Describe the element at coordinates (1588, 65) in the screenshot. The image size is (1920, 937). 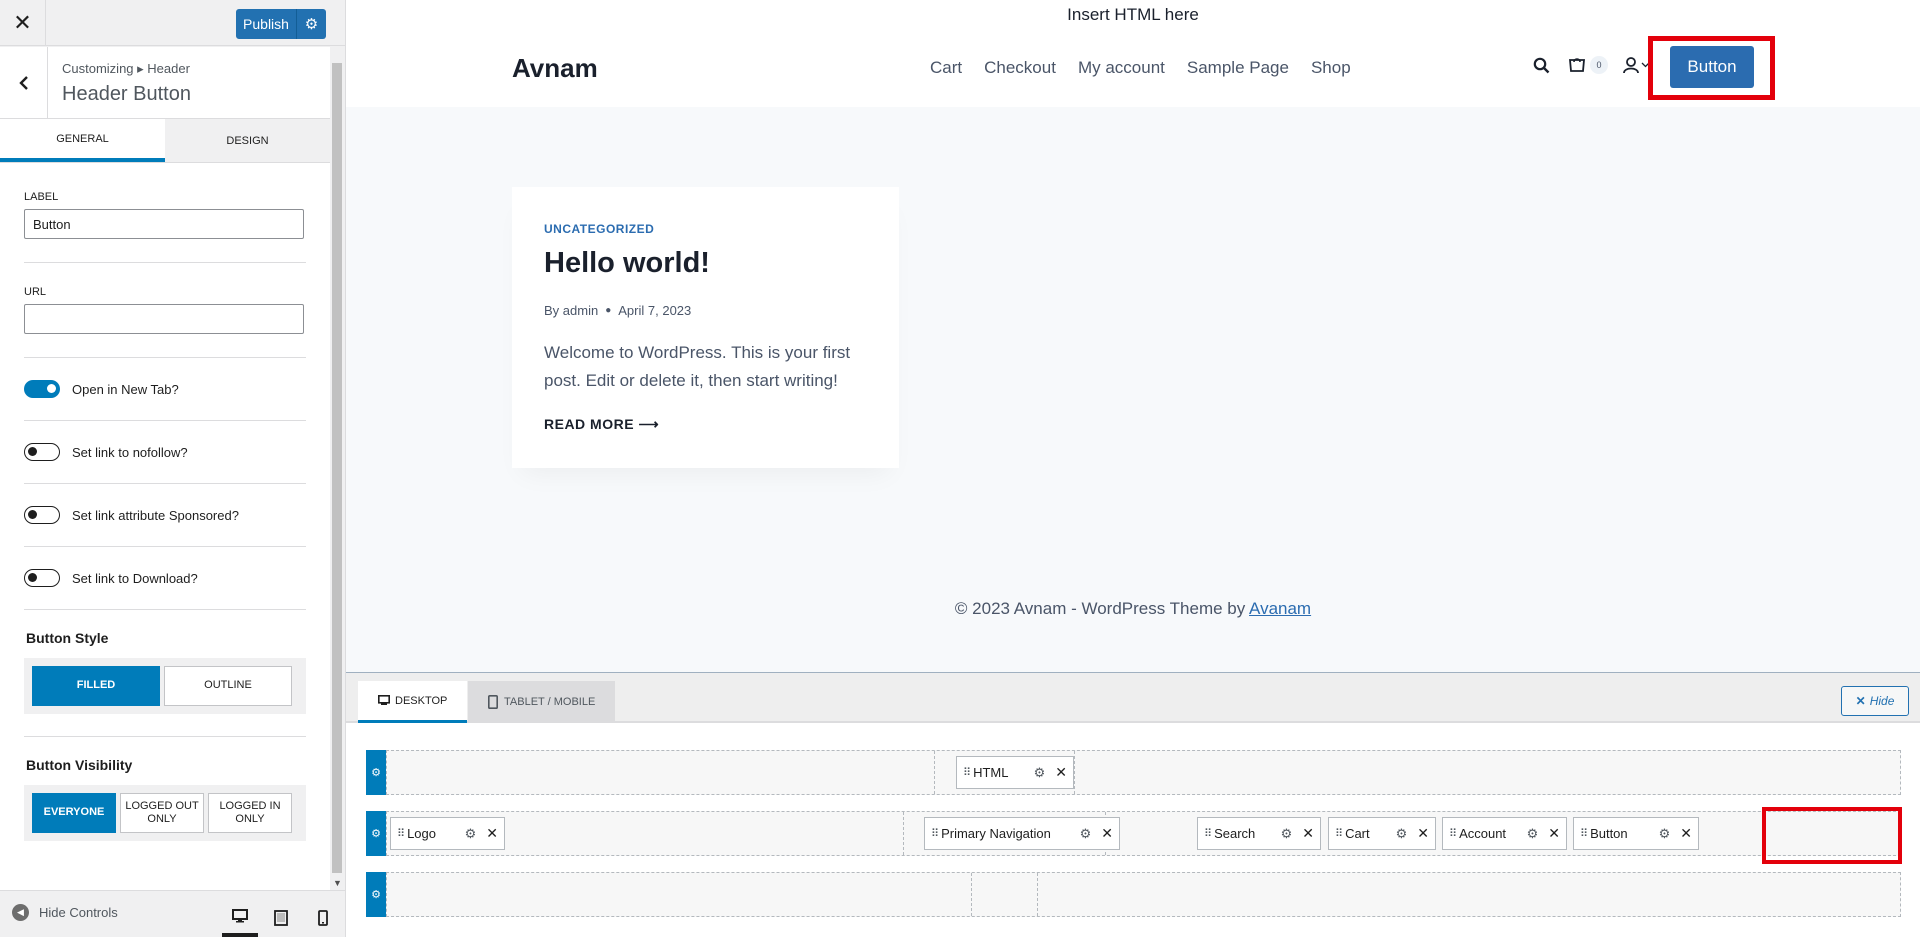
I see `header-cart-button: 0` at that location.